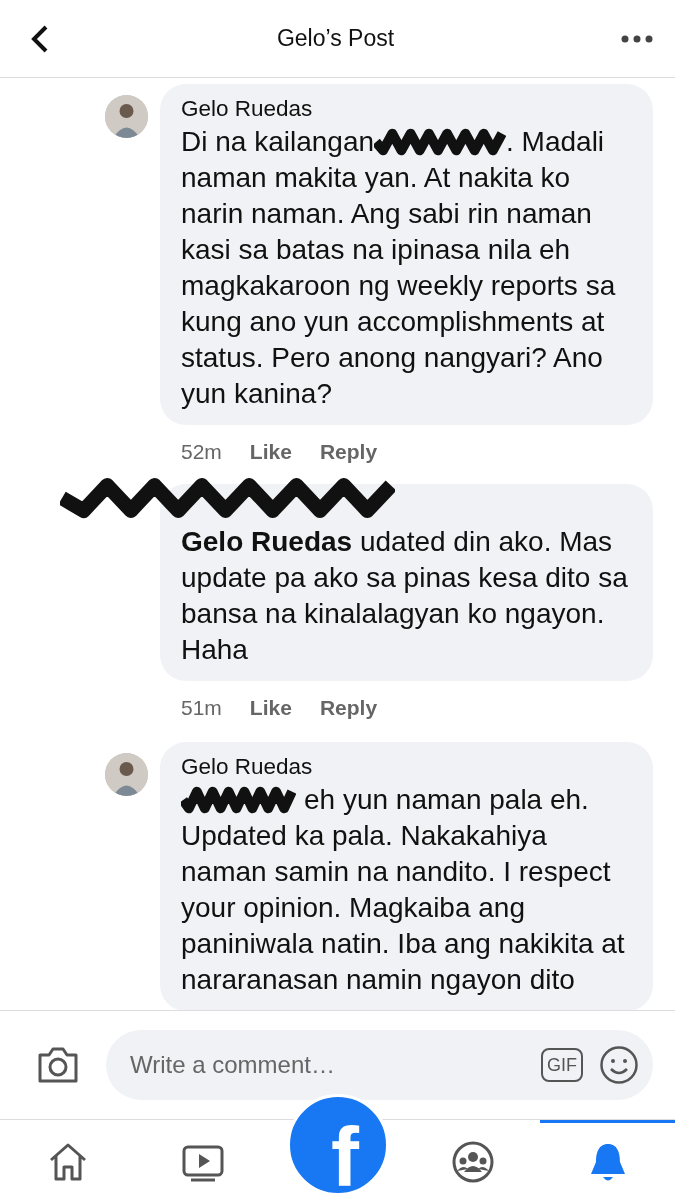 This screenshot has height=1200, width=675. Describe the element at coordinates (201, 708) in the screenshot. I see `comment-time: 51m` at that location.